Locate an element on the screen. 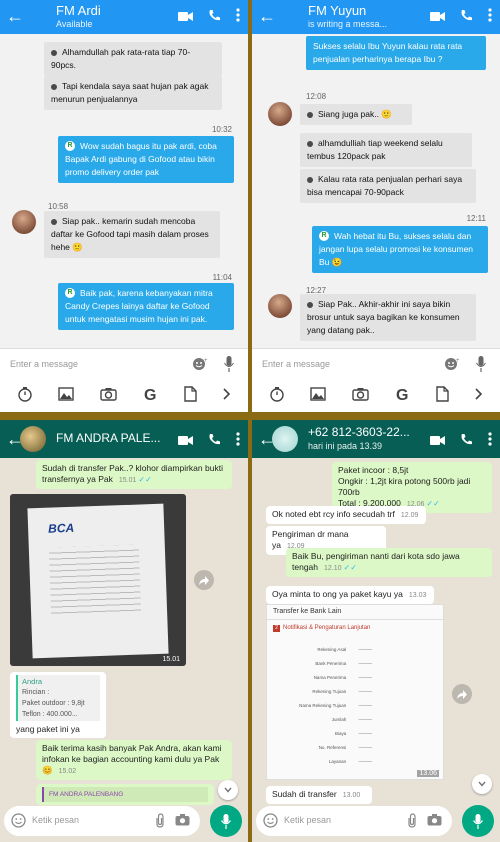 This screenshot has height=842, width=500. contact-name: FM Yuyun is located at coordinates (337, 10).